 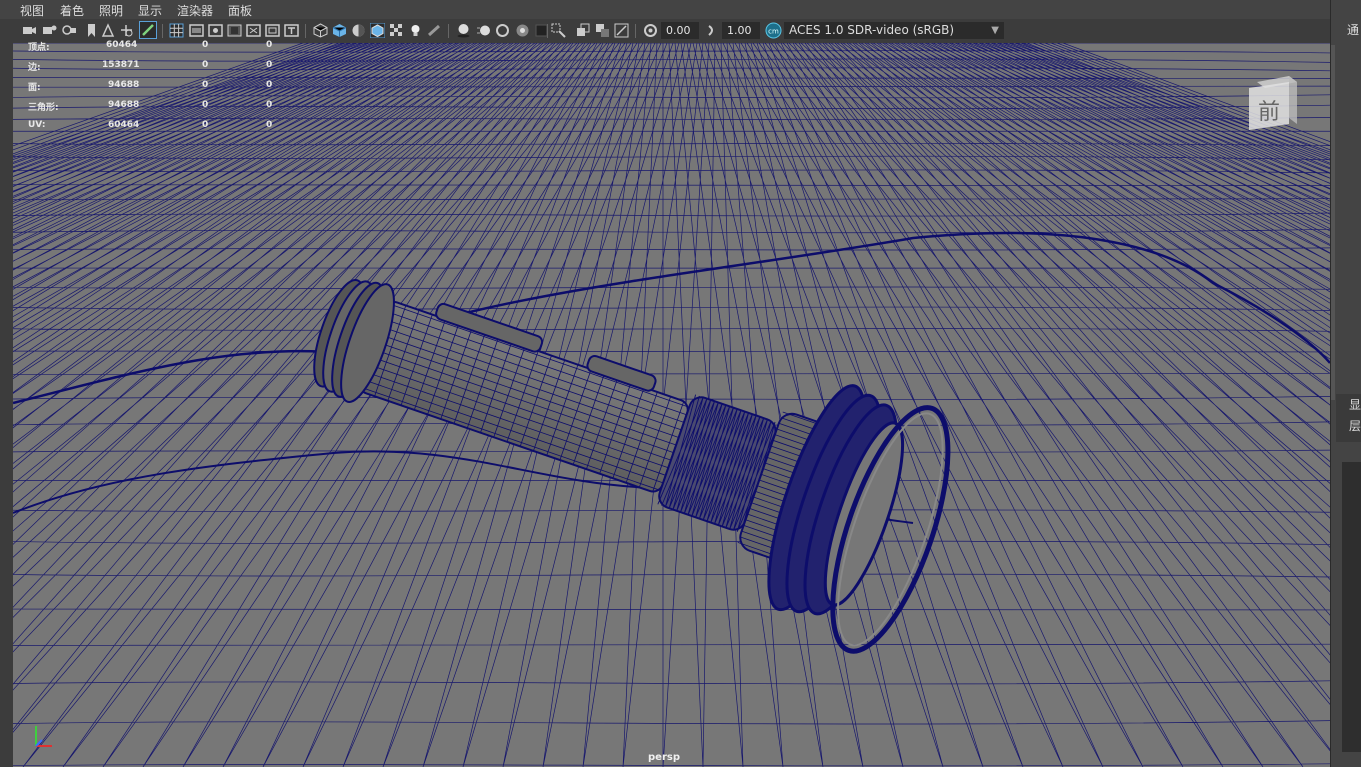 I want to click on camera-attributes-icon, so click(x=49, y=30).